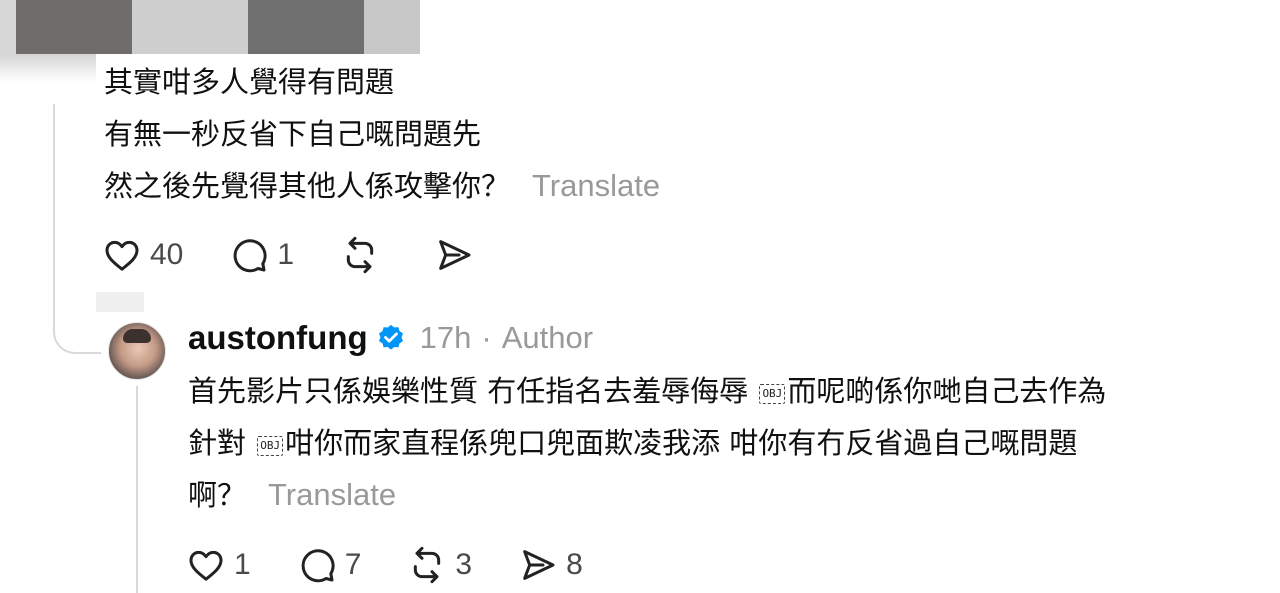  Describe the element at coordinates (278, 338) in the screenshot. I see `username-link: austonfung` at that location.